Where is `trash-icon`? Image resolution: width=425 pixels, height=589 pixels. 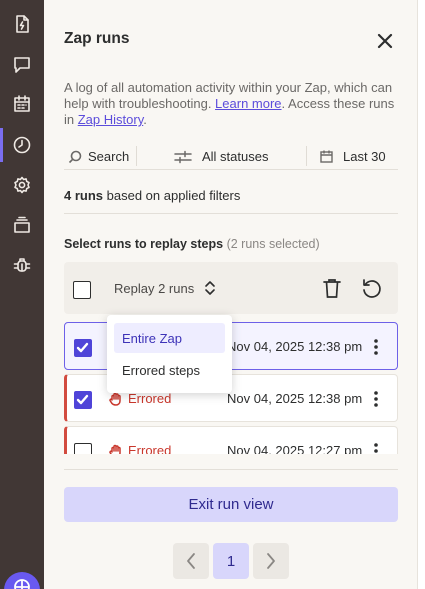
trash-icon is located at coordinates (332, 288).